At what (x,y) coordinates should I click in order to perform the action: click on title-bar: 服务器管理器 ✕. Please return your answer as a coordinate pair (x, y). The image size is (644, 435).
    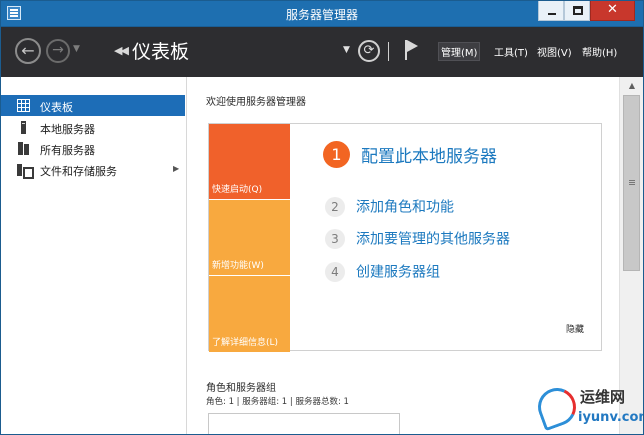
    Looking at the image, I should click on (322, 14).